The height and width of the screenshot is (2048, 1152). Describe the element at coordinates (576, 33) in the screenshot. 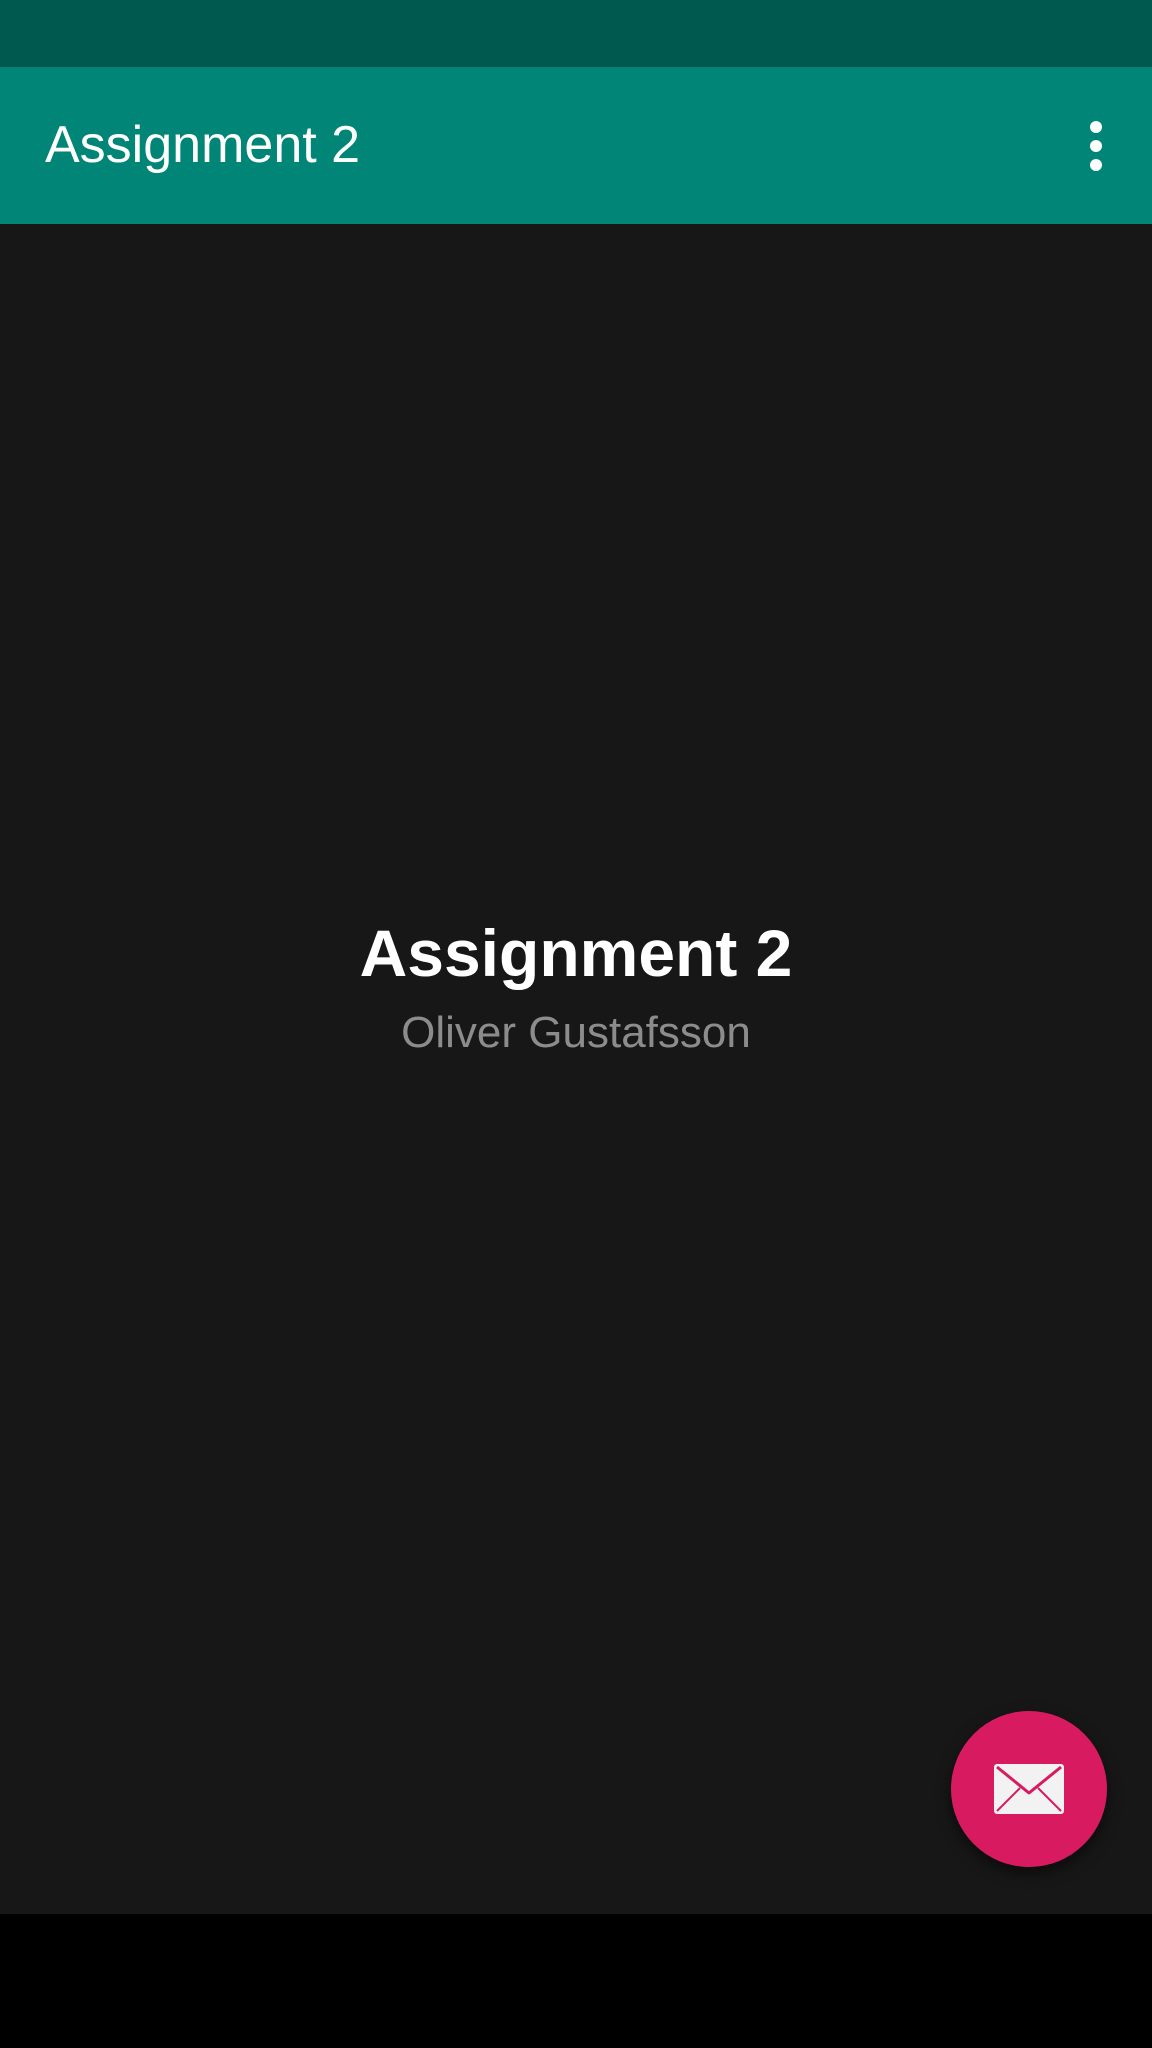

I see `status-bar` at that location.